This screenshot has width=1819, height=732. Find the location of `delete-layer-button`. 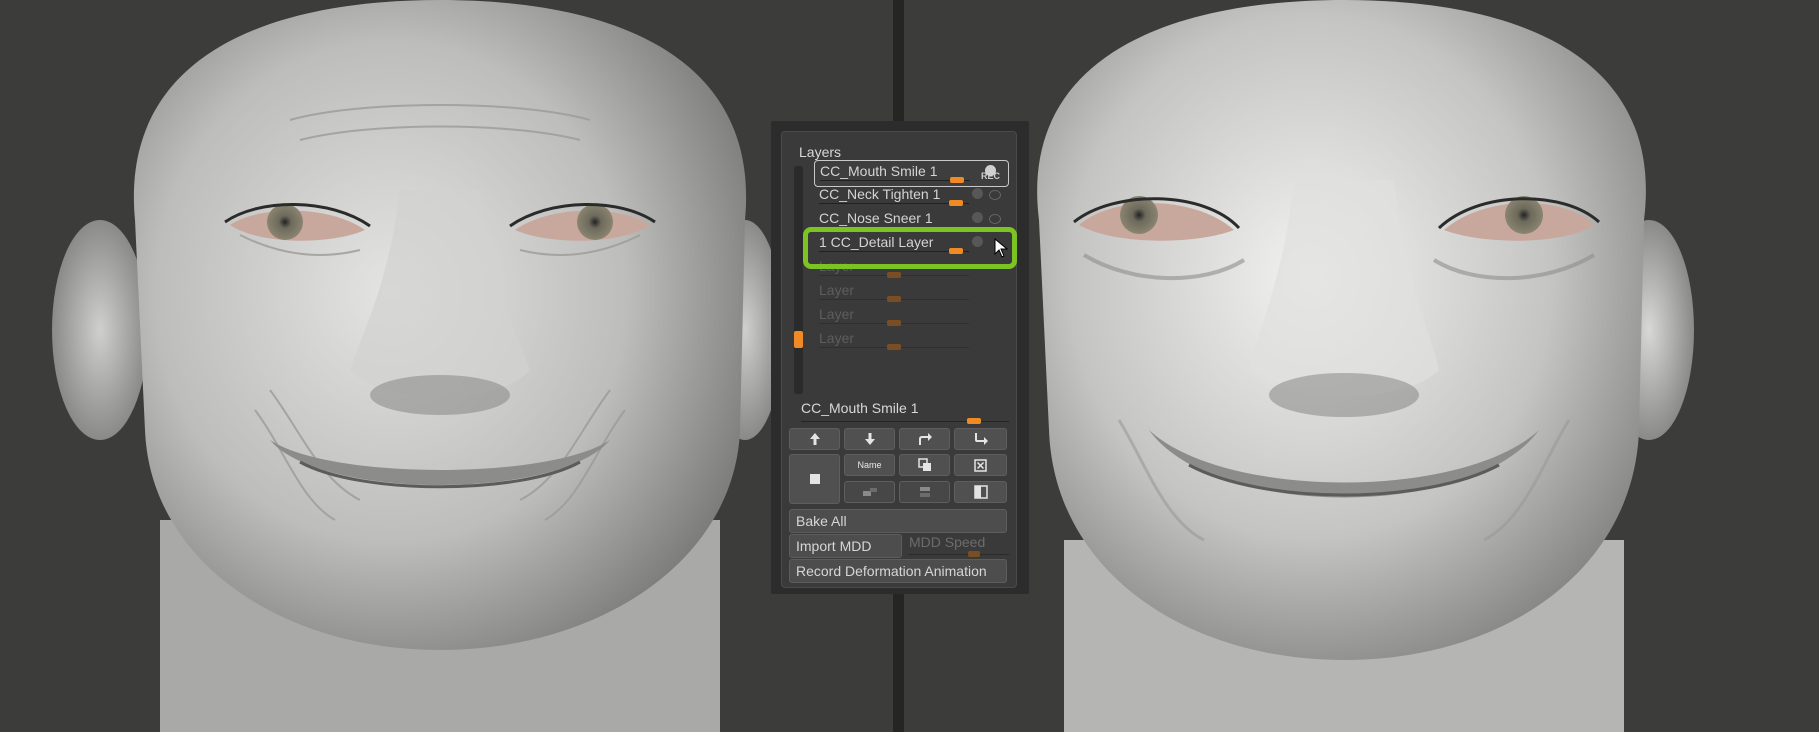

delete-layer-button is located at coordinates (980, 465).